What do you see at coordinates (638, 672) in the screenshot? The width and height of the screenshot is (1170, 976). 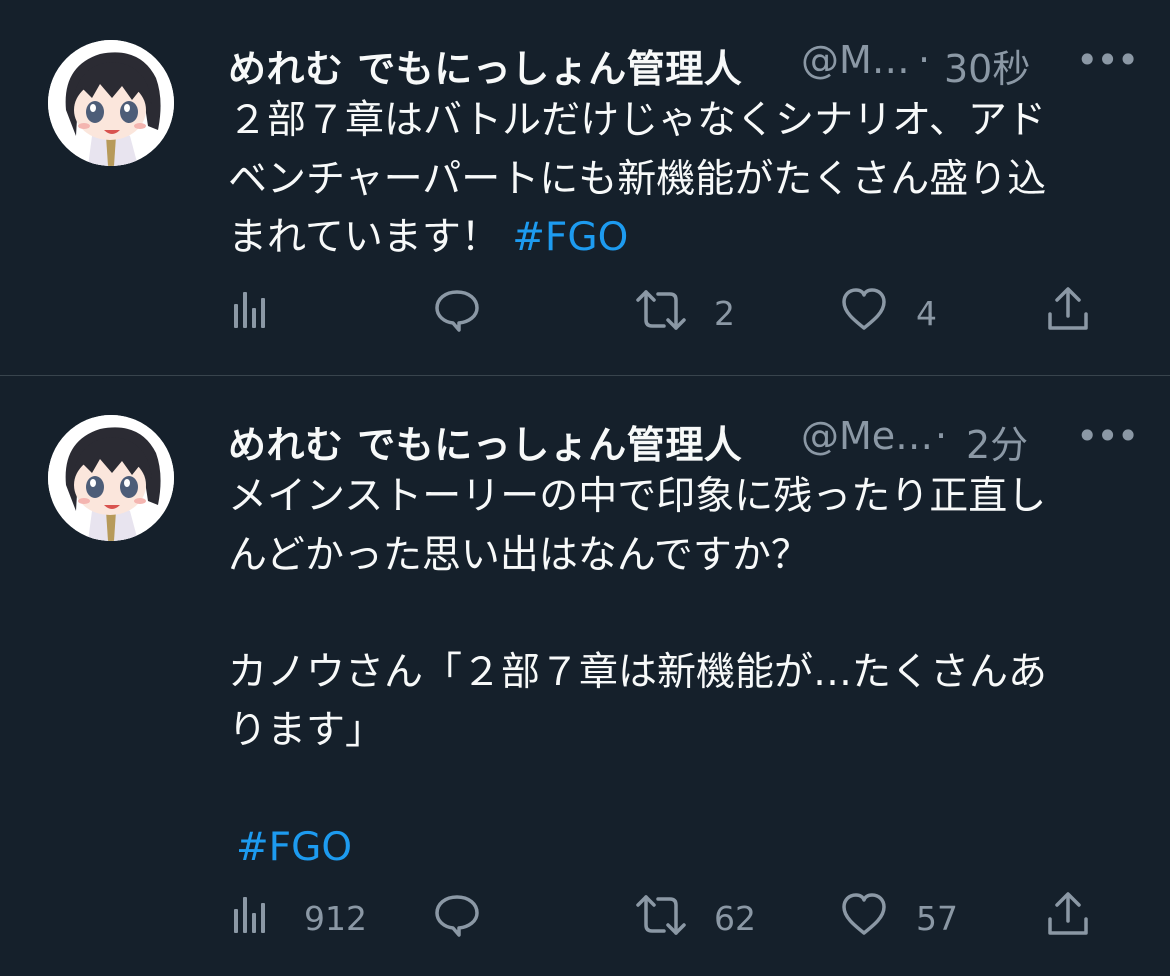 I see `text-line: カノウさん「２部７章は新機能が…たくさんあ` at bounding box center [638, 672].